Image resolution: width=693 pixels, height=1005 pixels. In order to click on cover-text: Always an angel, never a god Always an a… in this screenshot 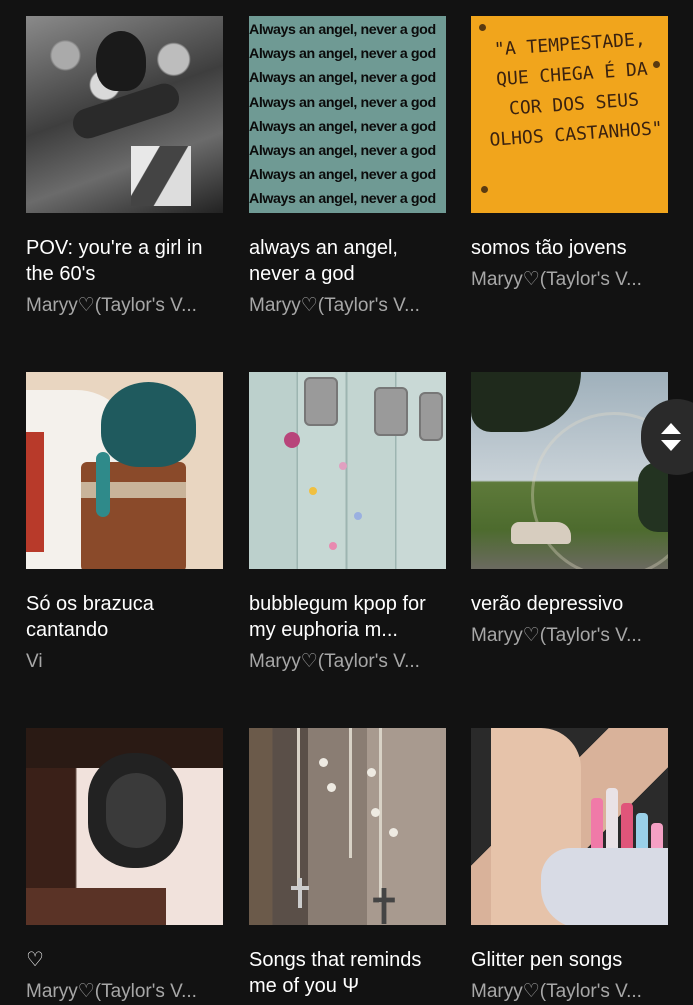, I will do `click(342, 115)`.